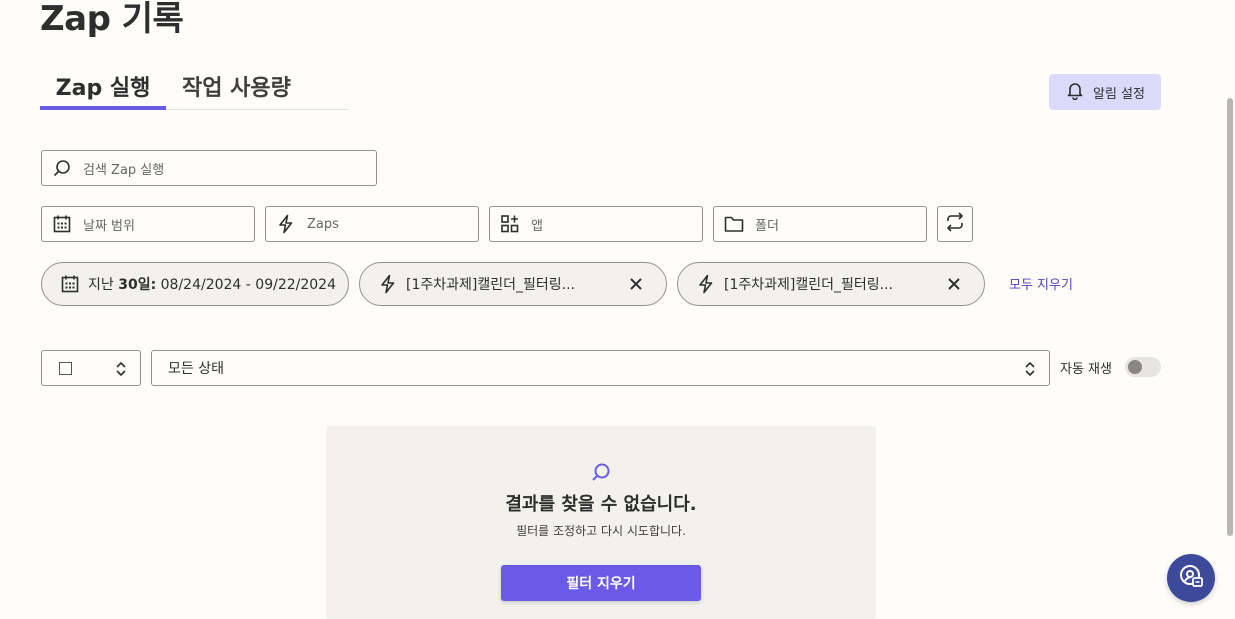 This screenshot has width=1235, height=619. Describe the element at coordinates (103, 285) in the screenshot. I see `date-chip-prefix: 지난` at that location.